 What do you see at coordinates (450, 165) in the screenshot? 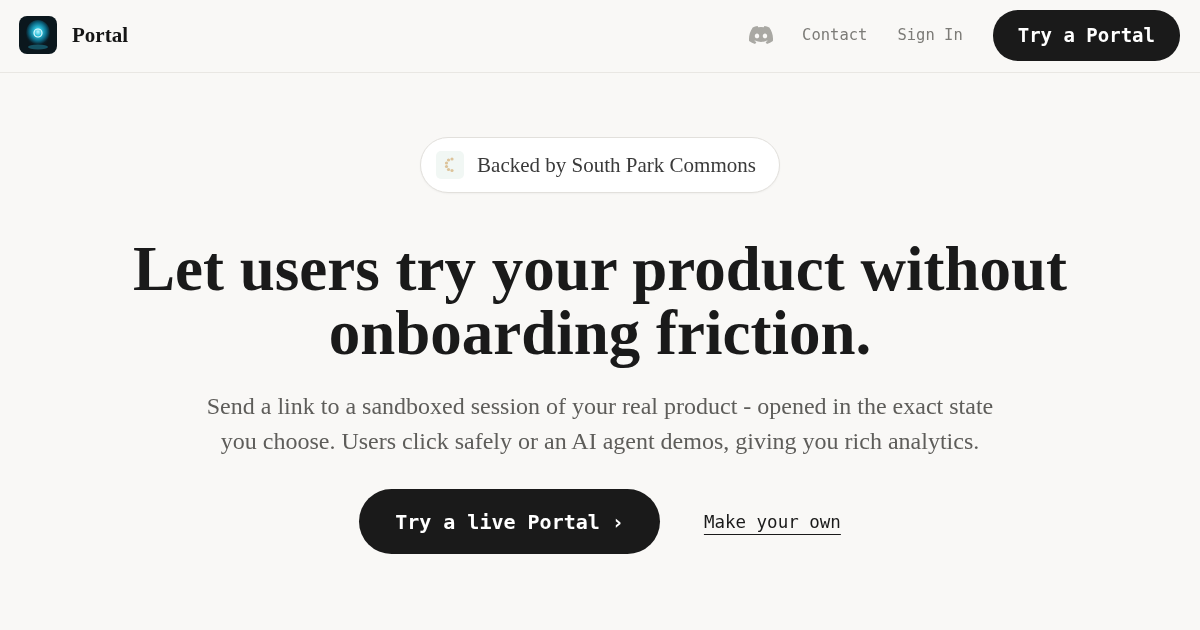
I see `dotted-arc-icon` at bounding box center [450, 165].